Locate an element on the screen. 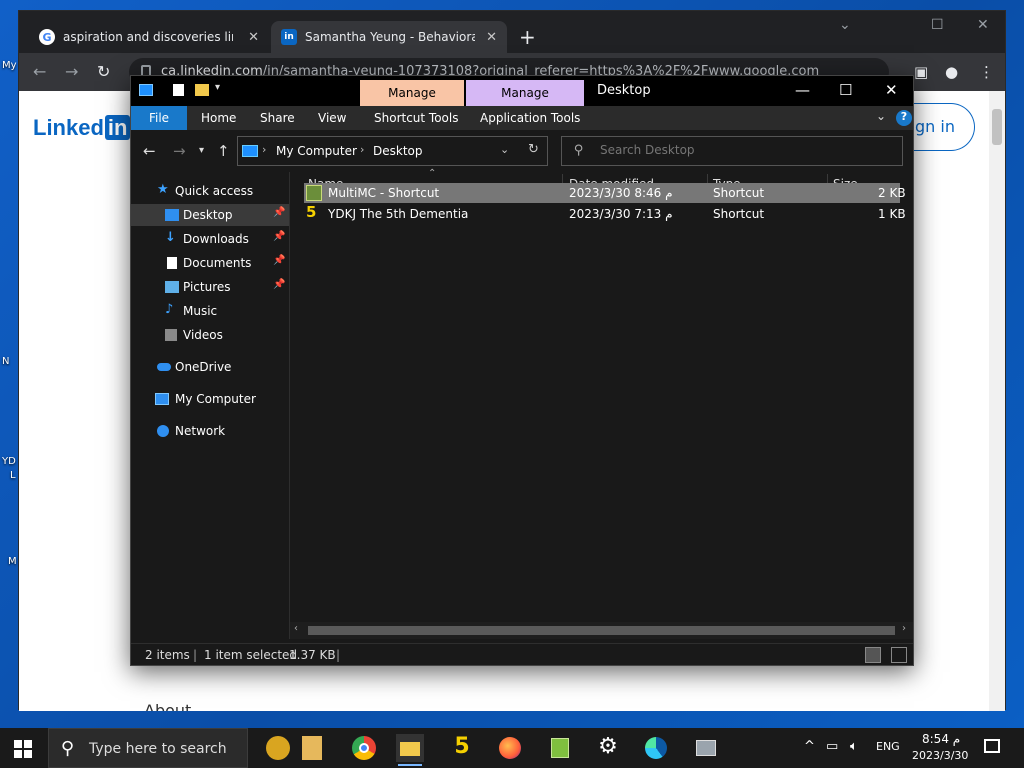 The width and height of the screenshot is (1024, 768). horizontal-scrollbar: ‹ › is located at coordinates (601, 630).